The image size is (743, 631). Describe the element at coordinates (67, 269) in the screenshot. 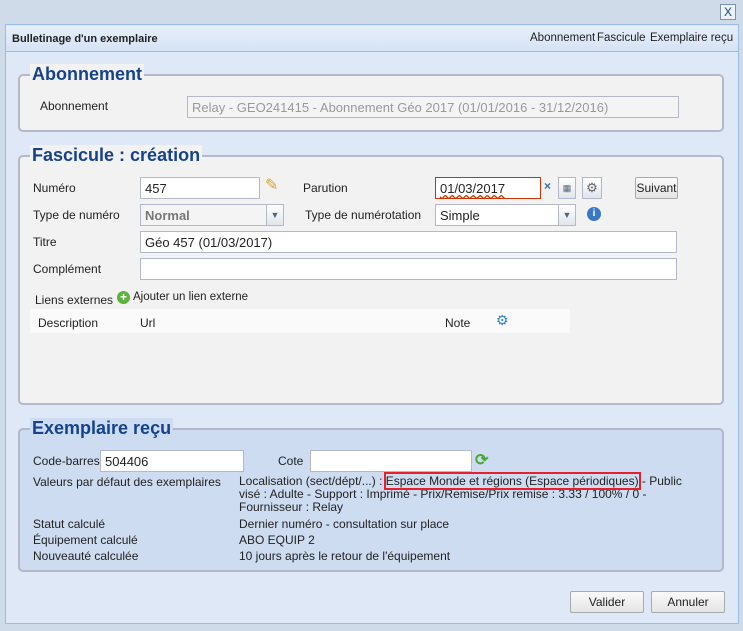

I see `complement-label: Complément` at that location.